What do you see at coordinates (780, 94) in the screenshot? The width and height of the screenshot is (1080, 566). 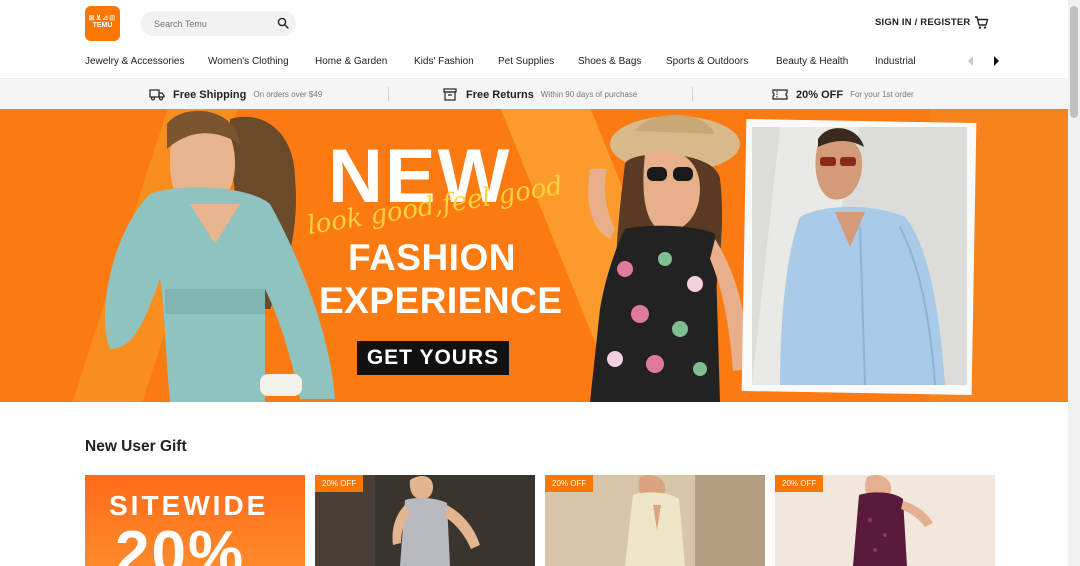 I see `coupon-icon` at bounding box center [780, 94].